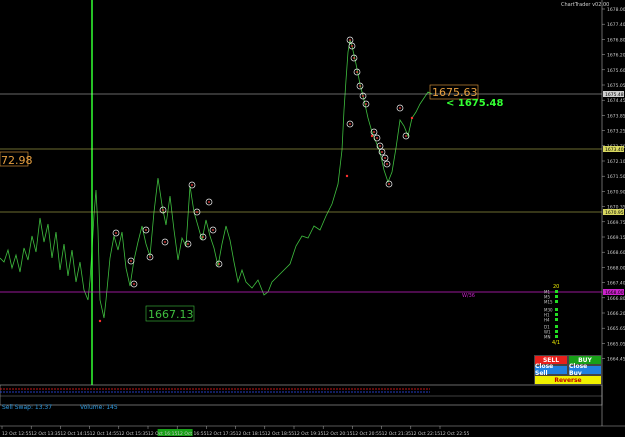  Describe the element at coordinates (616, 299) in the screenshot. I see `price-tick-label: 1666.80` at that location.